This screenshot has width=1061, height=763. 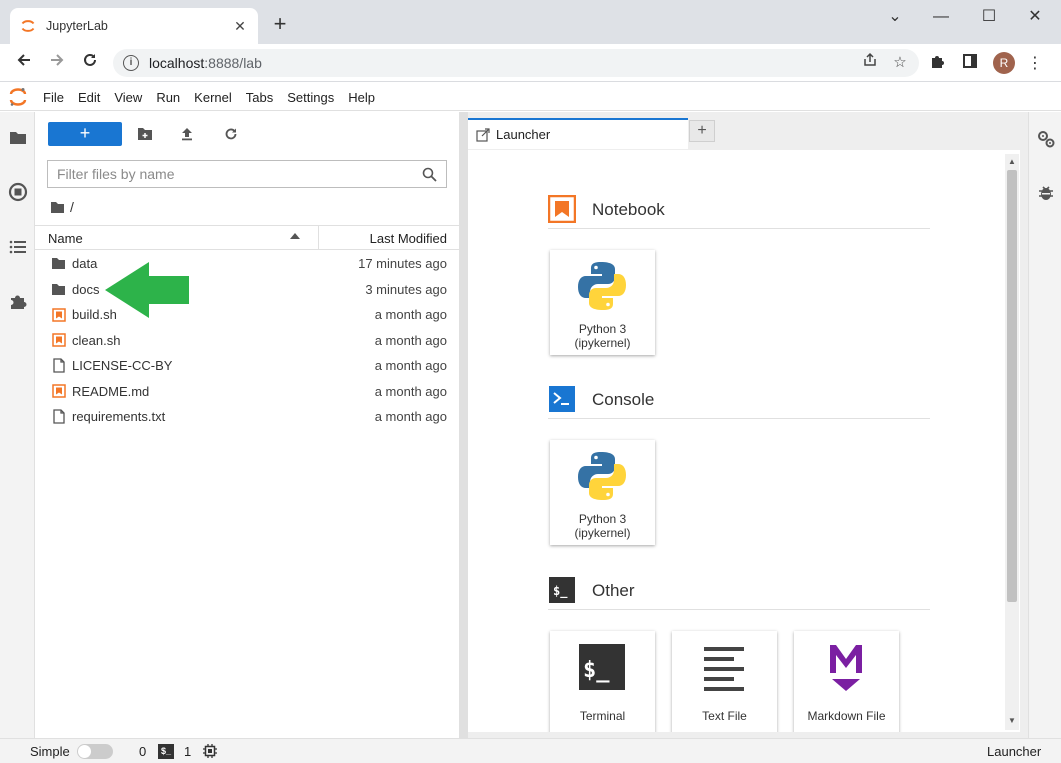 I want to click on forward-icon, so click(x=57, y=63).